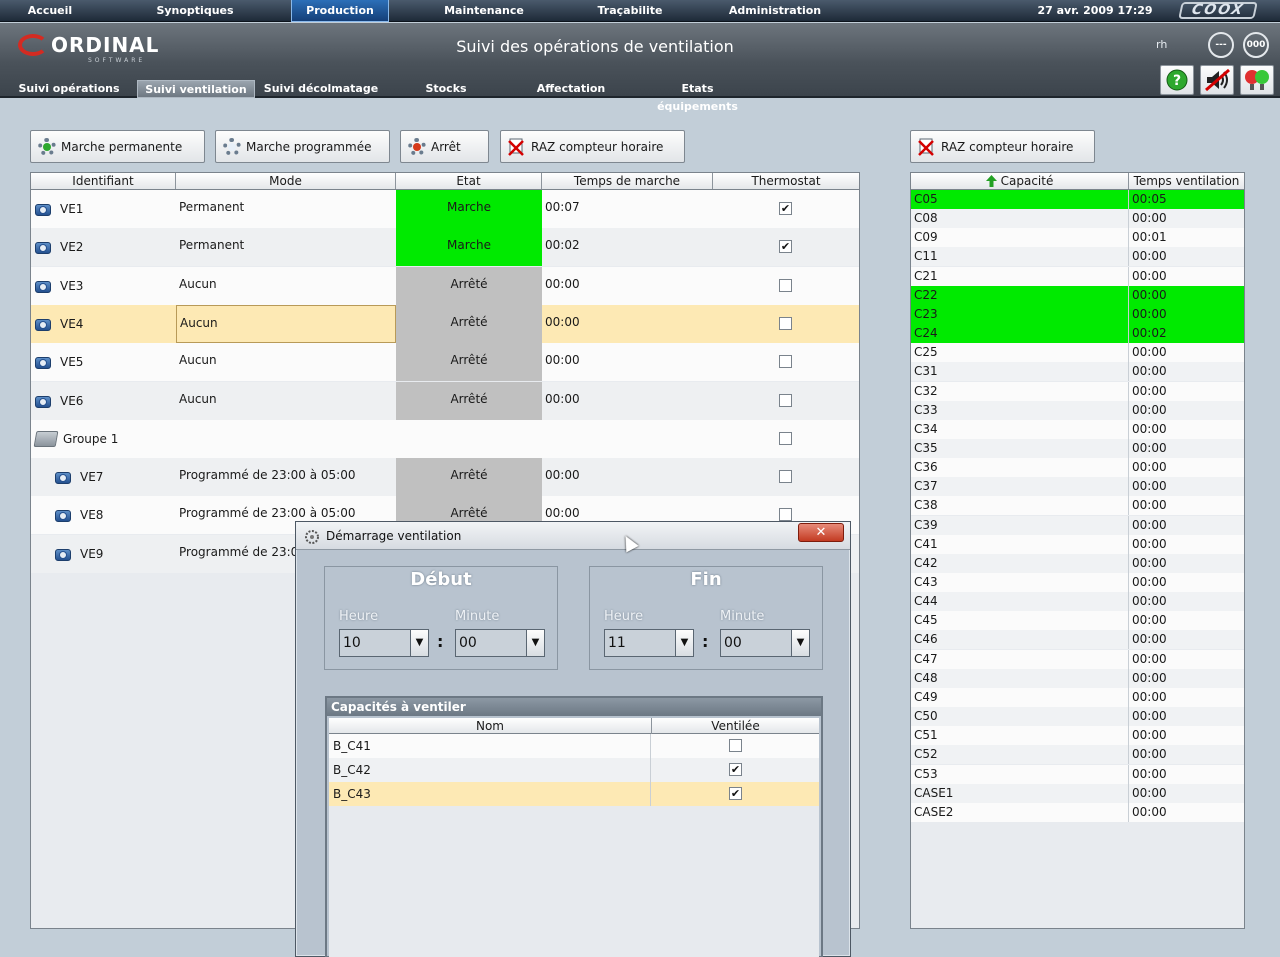 The height and width of the screenshot is (957, 1280). I want to click on subnav-suivi-ventilation: Suivi ventilation, so click(196, 89).